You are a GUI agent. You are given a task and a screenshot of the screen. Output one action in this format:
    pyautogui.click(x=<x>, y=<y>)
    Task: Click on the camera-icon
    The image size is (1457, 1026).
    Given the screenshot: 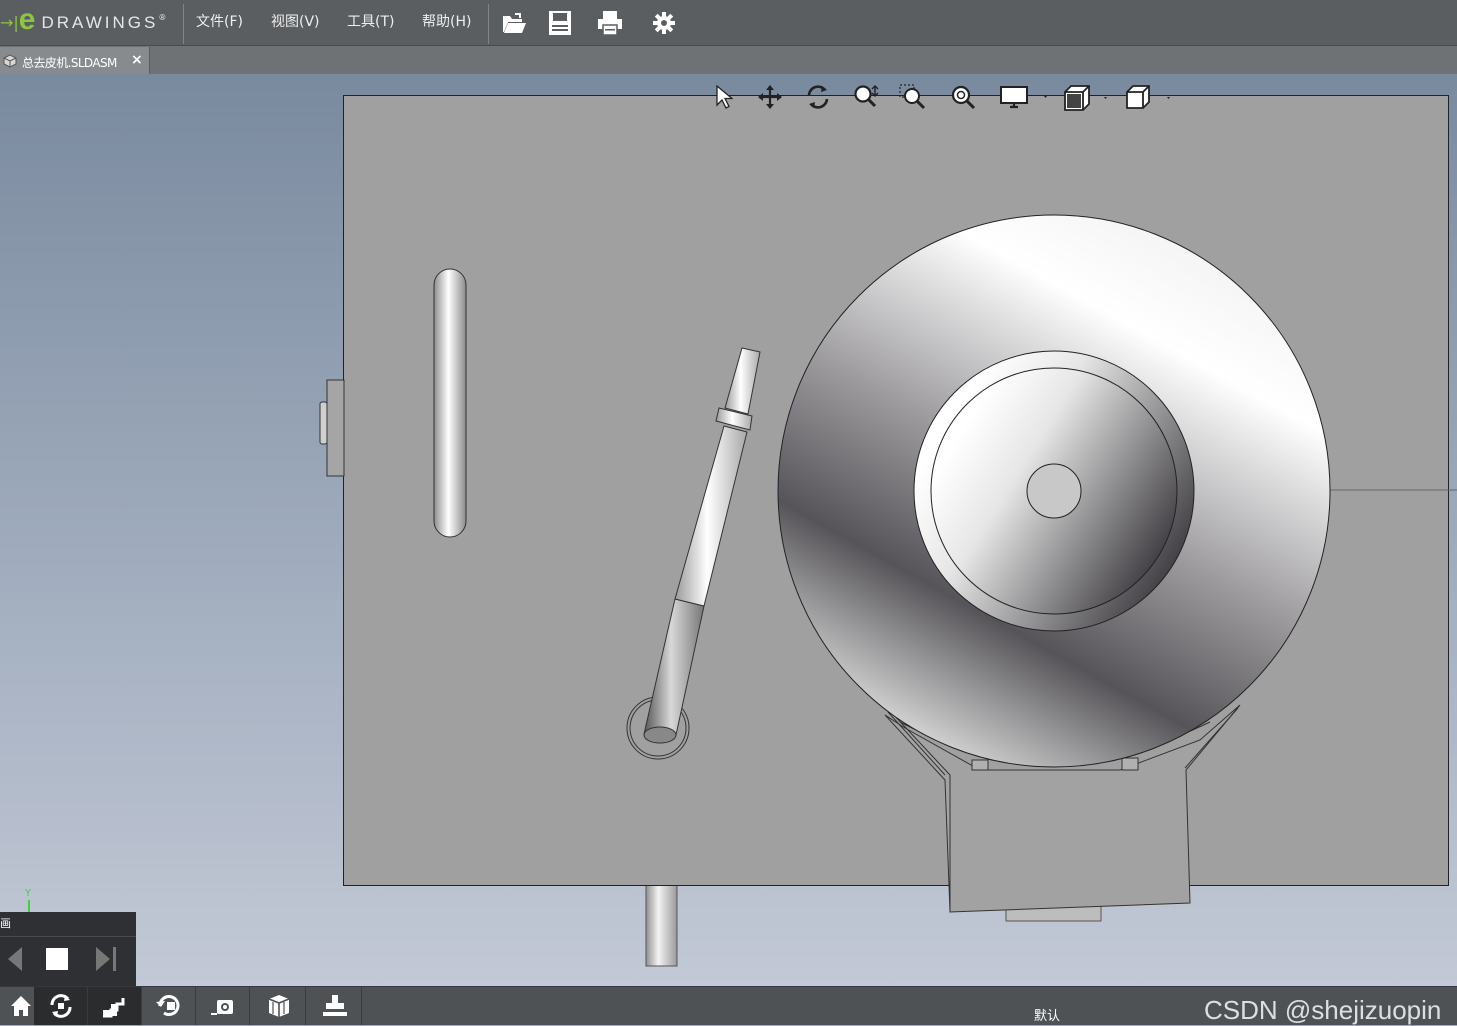 What is the action you would take?
    pyautogui.click(x=223, y=1006)
    